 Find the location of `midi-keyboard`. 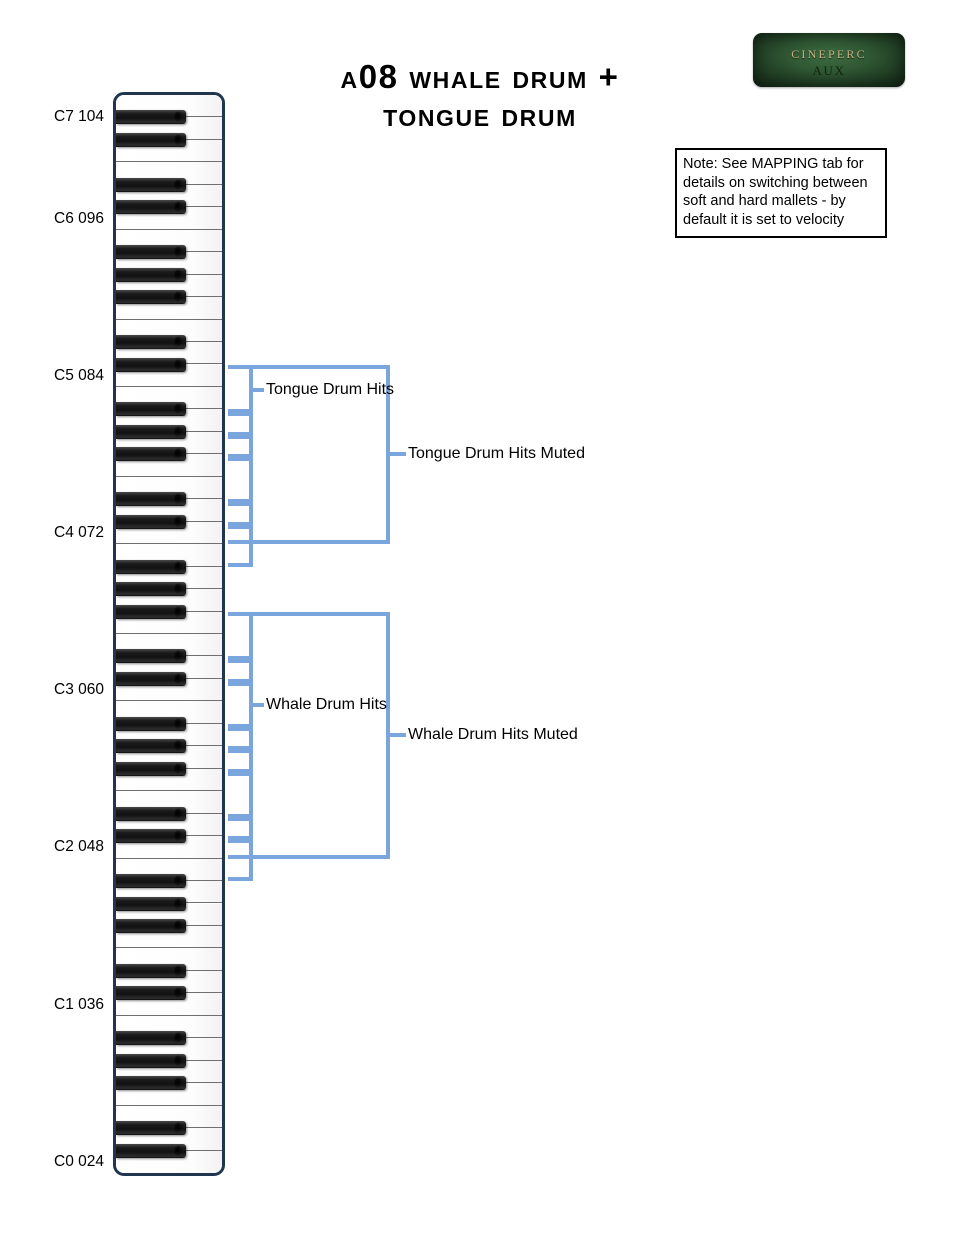

midi-keyboard is located at coordinates (169, 634).